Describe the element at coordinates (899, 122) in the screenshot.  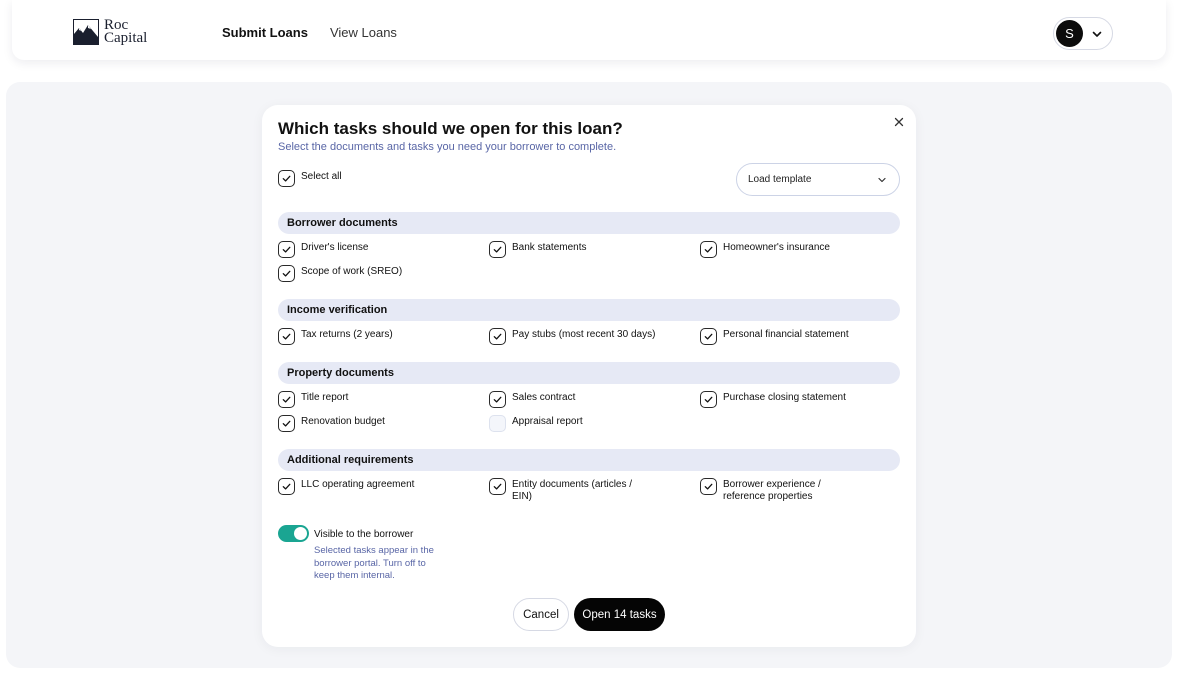
I see `close-icon` at that location.